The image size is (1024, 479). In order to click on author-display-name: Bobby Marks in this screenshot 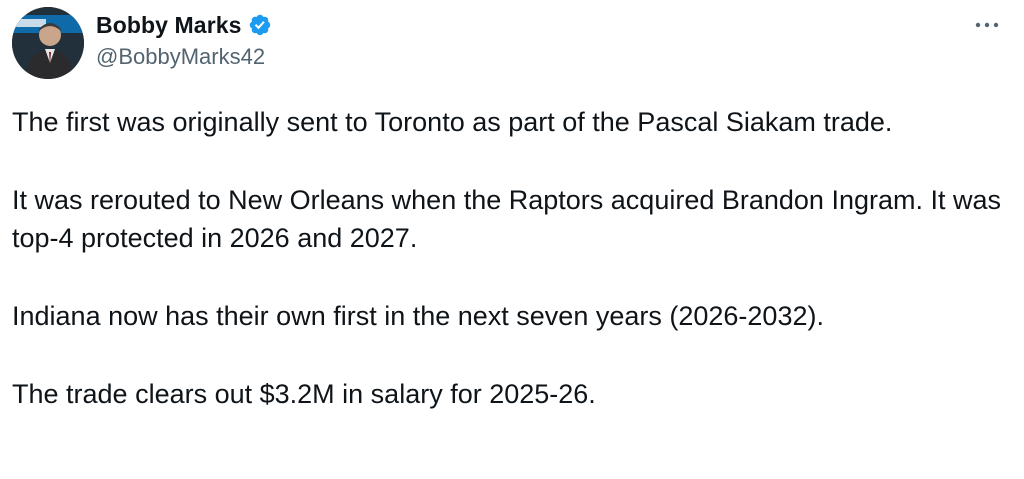, I will do `click(169, 25)`.